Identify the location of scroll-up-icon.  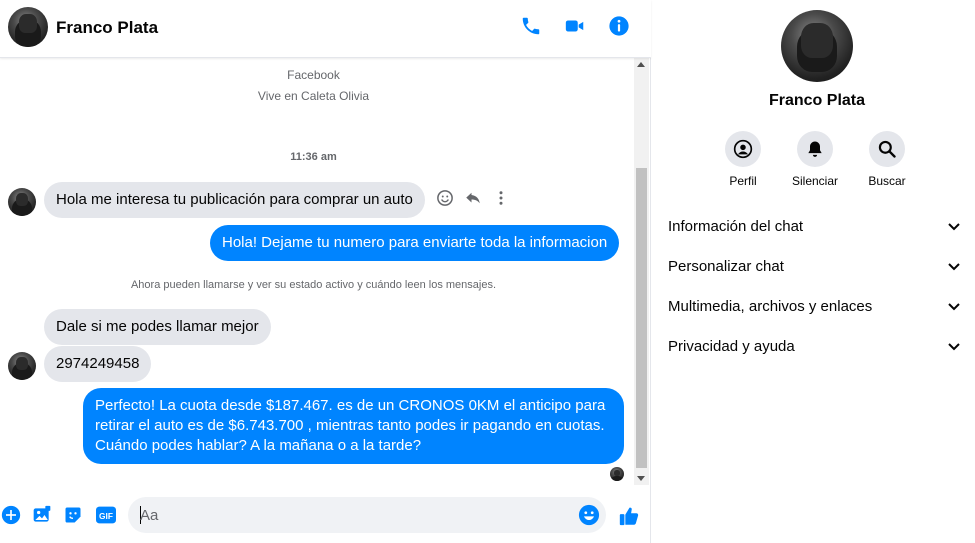
(641, 64).